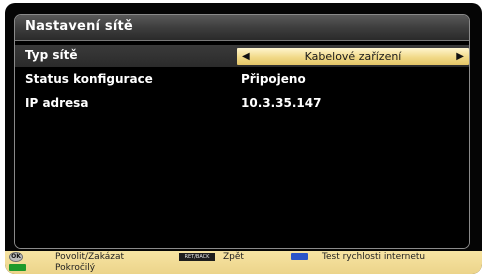 Image resolution: width=487 pixels, height=277 pixels. What do you see at coordinates (17, 267) in the screenshot?
I see `green-key-icon` at bounding box center [17, 267].